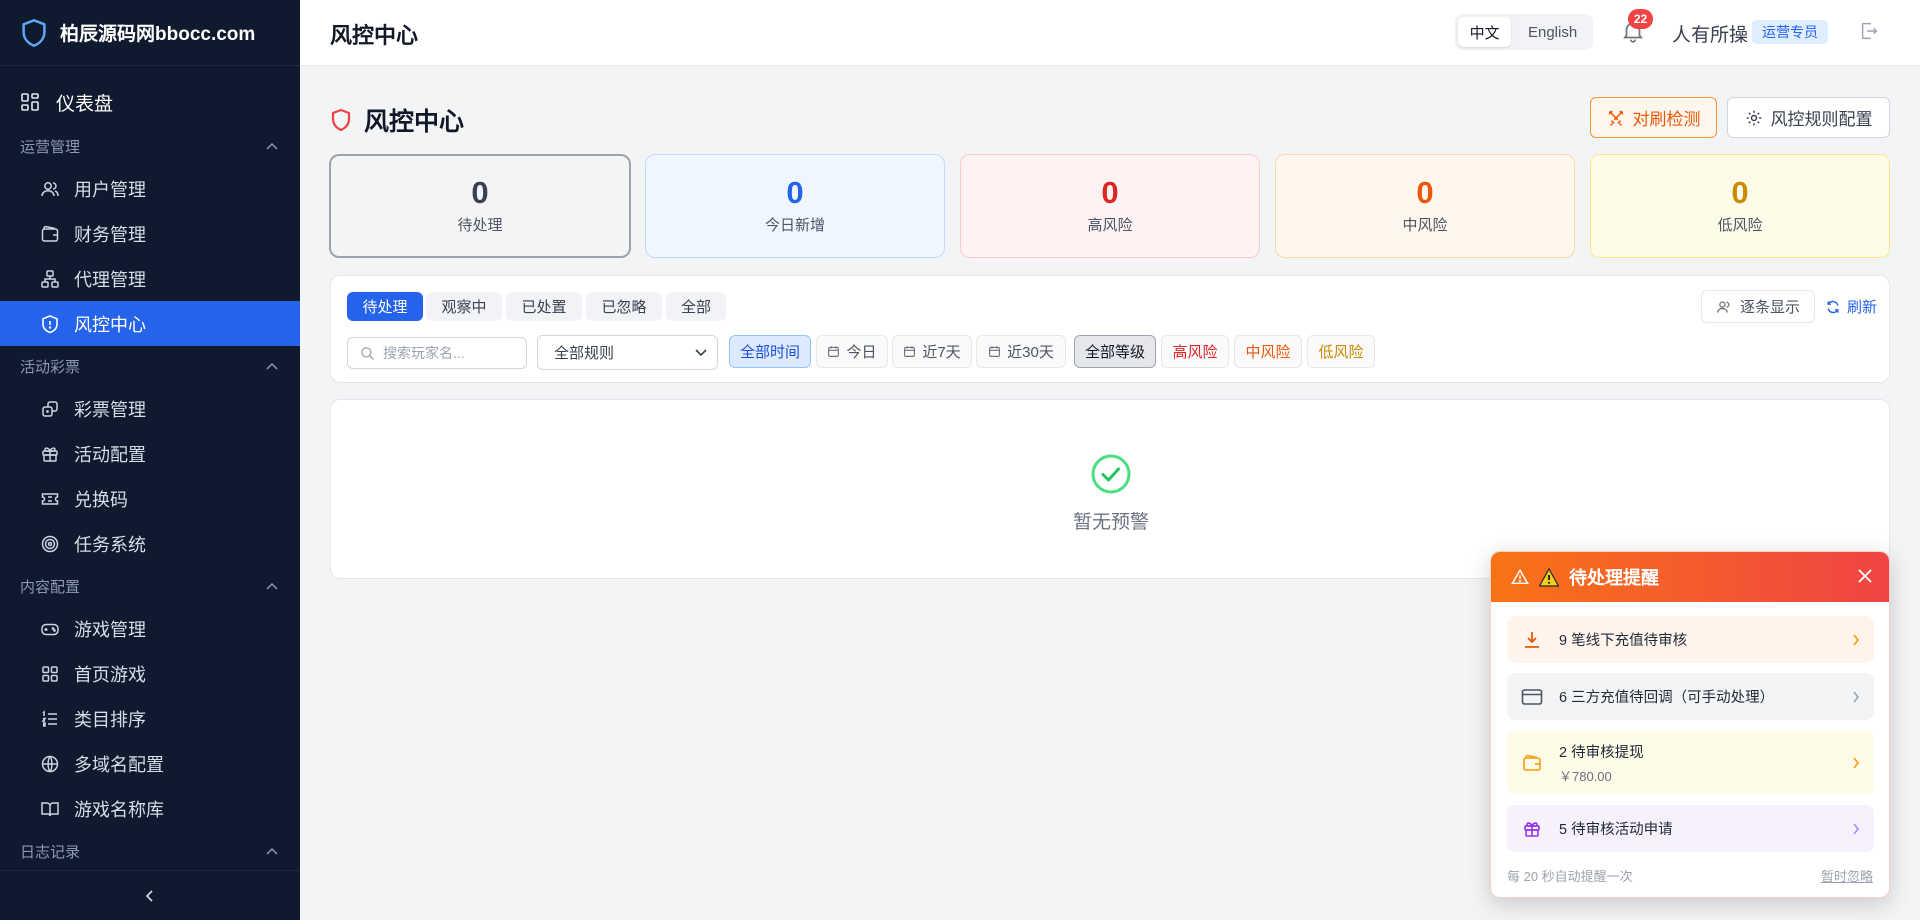  I want to click on lang-en-button: English, so click(1552, 32).